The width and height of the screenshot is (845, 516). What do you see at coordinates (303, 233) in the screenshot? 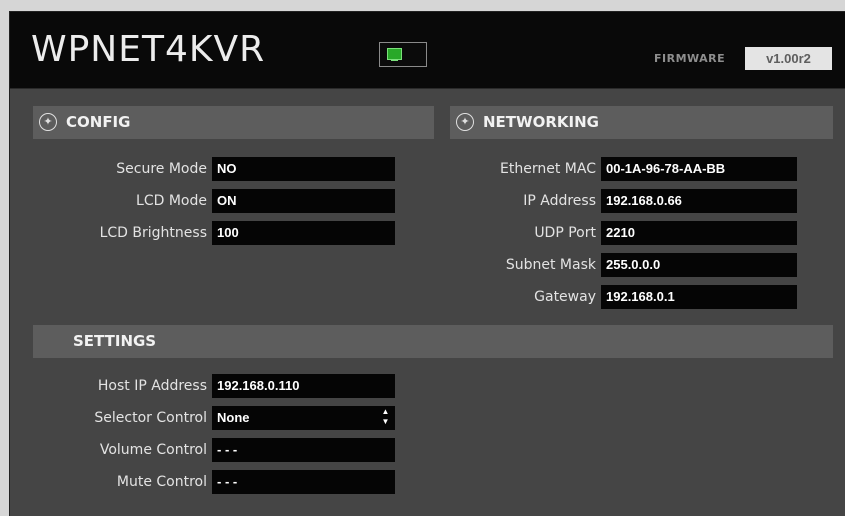
I see `lcd-brightness-field: 100` at bounding box center [303, 233].